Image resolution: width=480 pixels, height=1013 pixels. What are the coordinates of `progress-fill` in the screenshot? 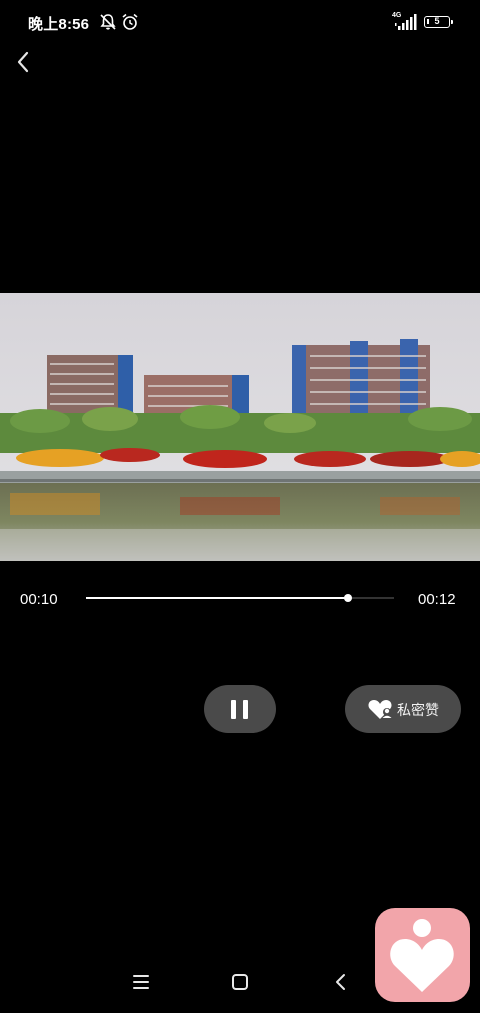 It's located at (217, 598).